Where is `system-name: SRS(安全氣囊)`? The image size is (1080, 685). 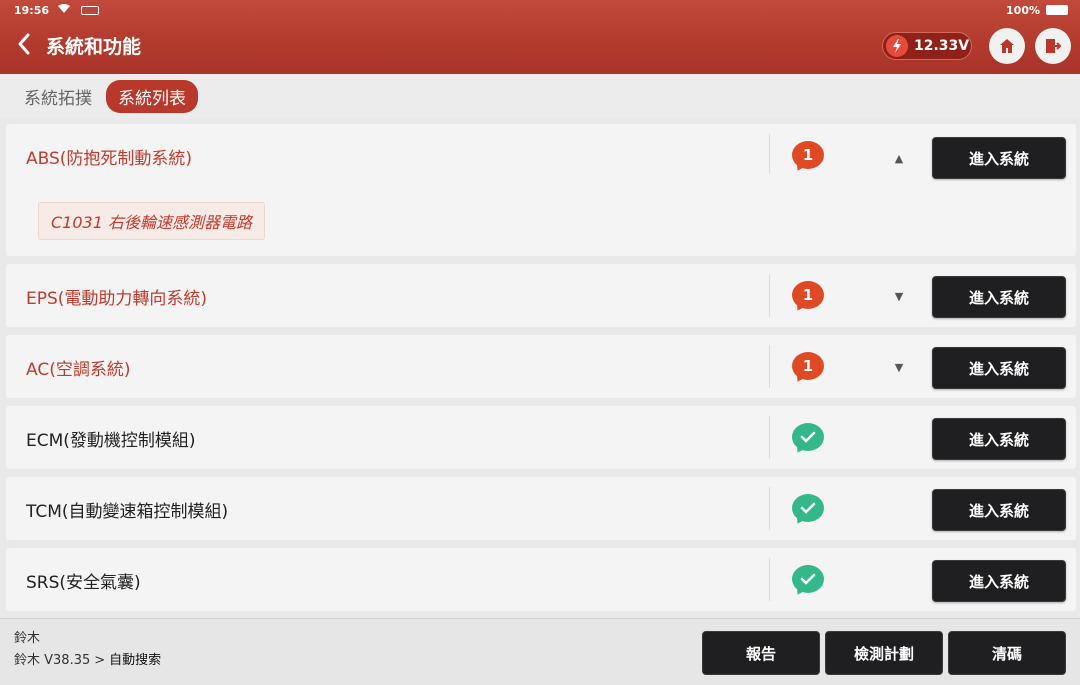 system-name: SRS(安全氣囊) is located at coordinates (83, 583).